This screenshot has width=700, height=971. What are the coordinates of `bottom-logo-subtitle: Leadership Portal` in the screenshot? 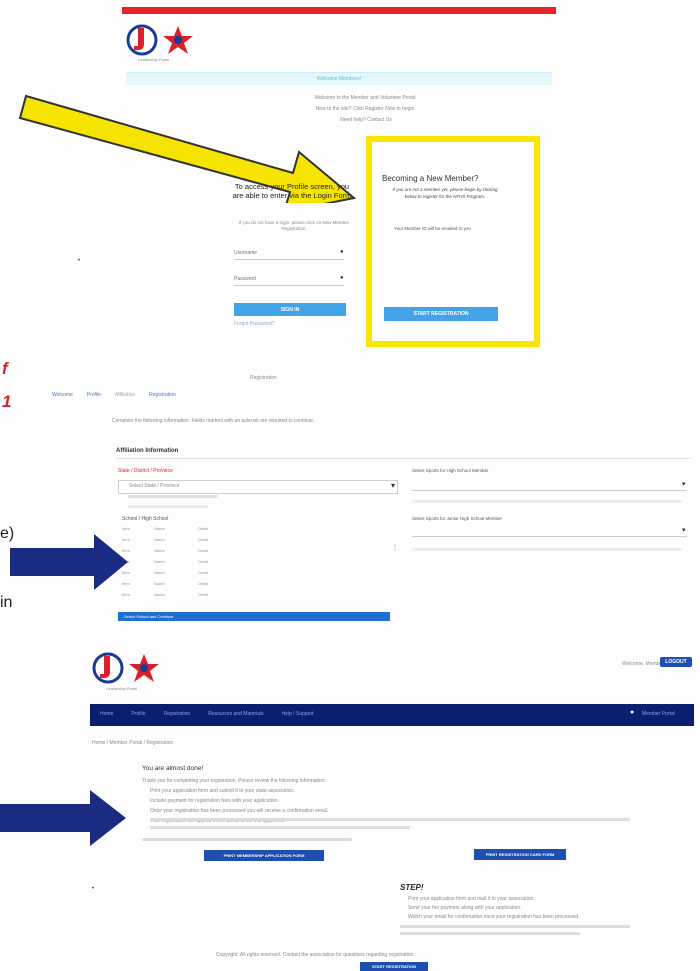 It's located at (122, 688).